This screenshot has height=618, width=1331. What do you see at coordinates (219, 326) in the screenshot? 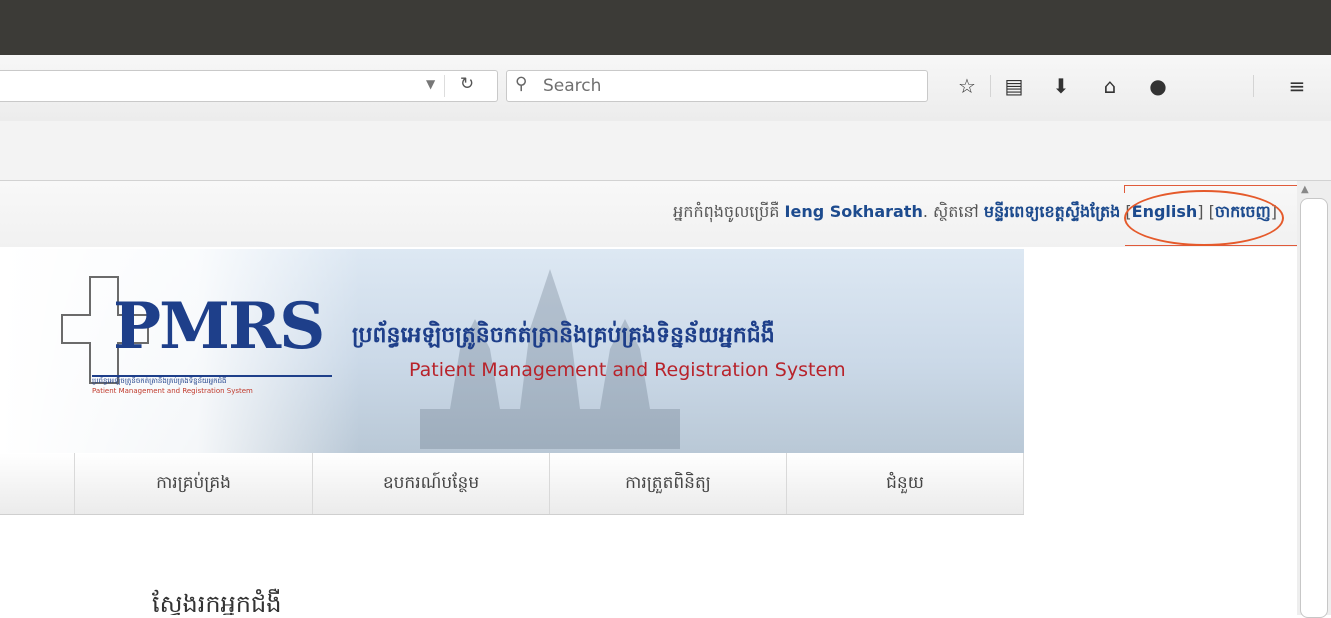
I see `pmrs-logo-text: PMRS` at bounding box center [219, 326].